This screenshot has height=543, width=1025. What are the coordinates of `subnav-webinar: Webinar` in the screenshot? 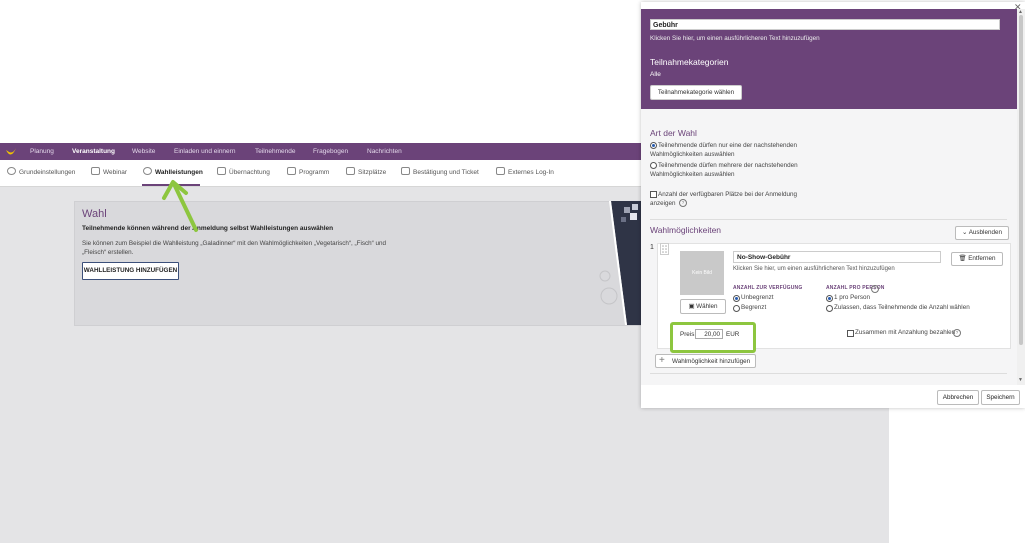 It's located at (109, 173).